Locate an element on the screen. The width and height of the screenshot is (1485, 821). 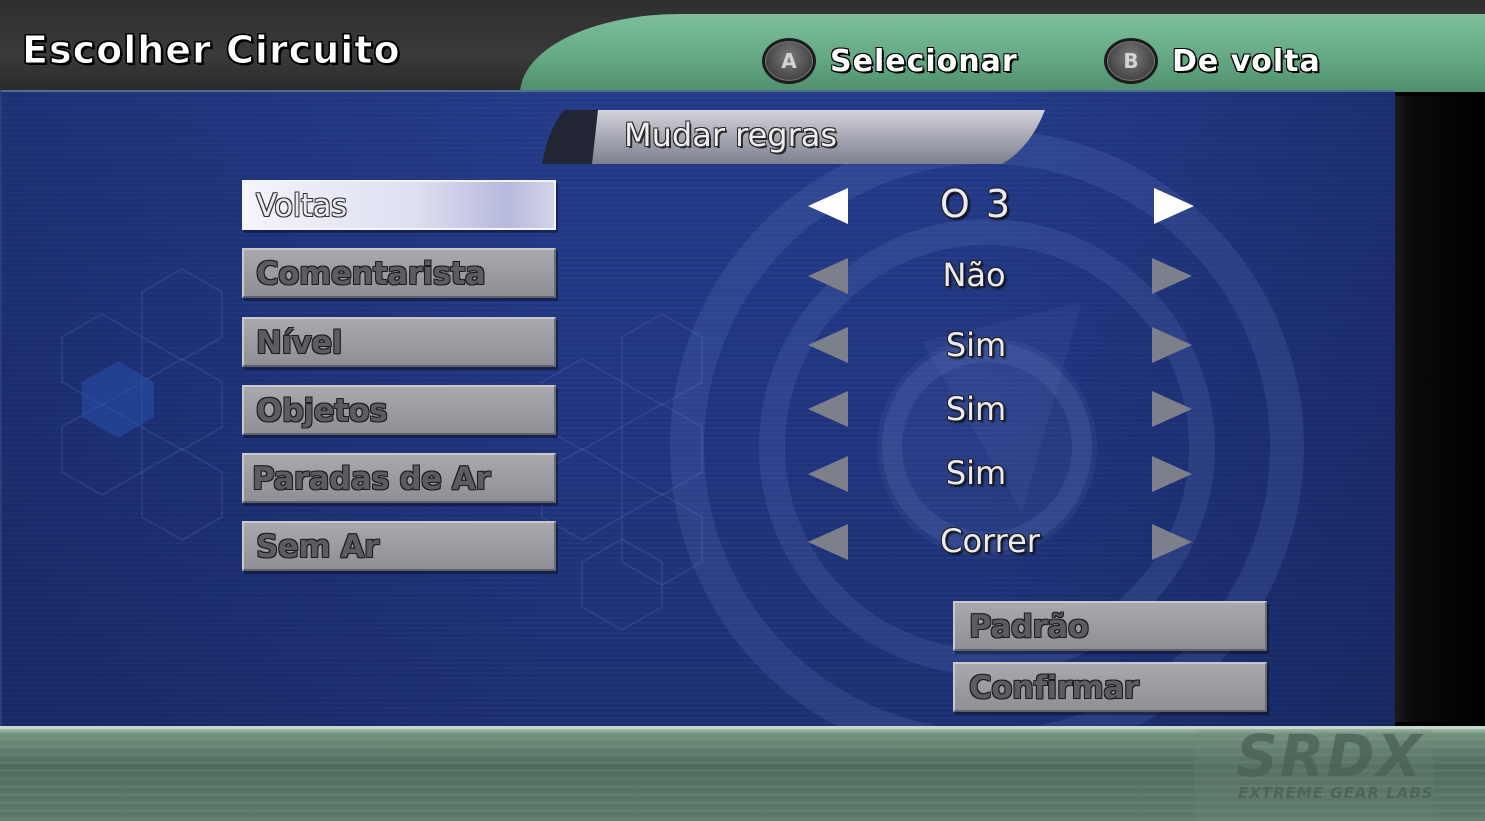
confirm-button: Confirmar is located at coordinates (1110, 687).